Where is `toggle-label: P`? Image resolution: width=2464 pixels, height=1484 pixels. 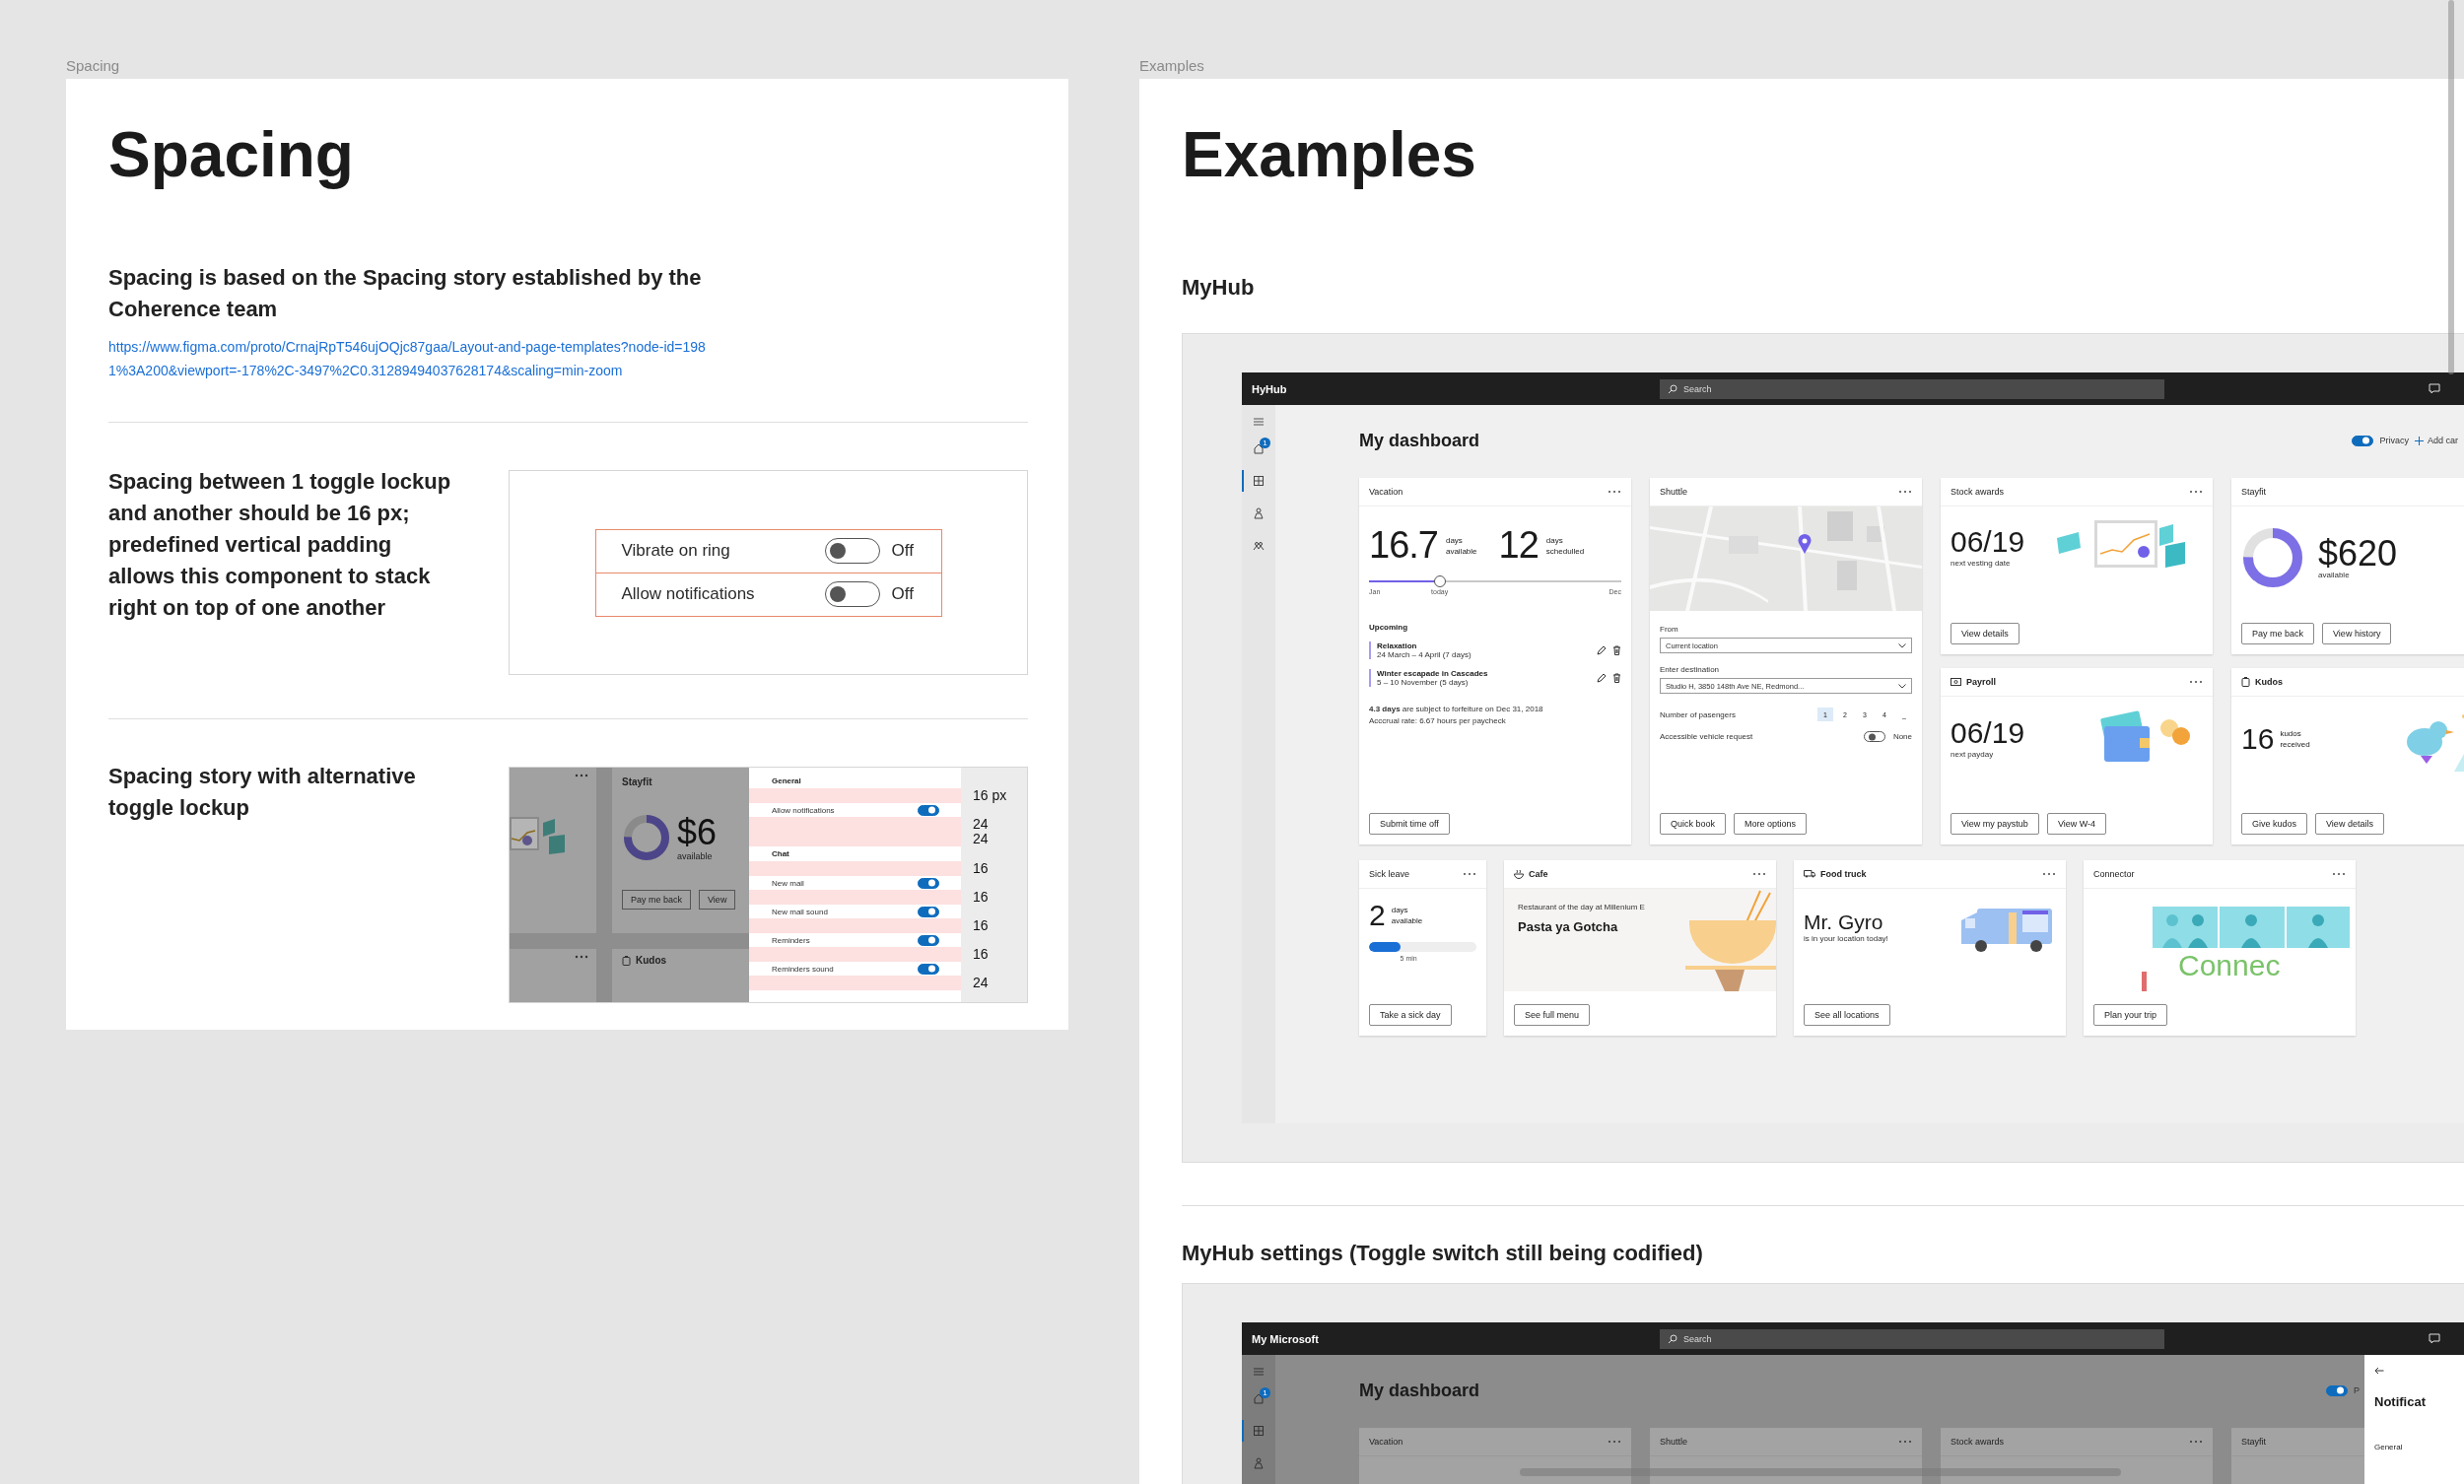 toggle-label: P is located at coordinates (2357, 1390).